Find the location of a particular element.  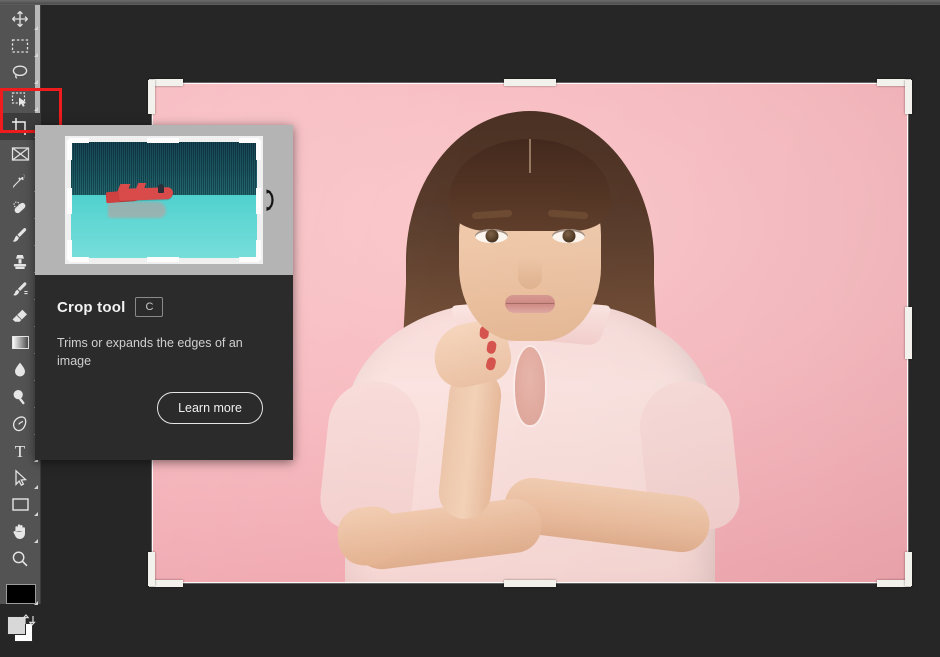

tool-rectangle is located at coordinates (20, 504).